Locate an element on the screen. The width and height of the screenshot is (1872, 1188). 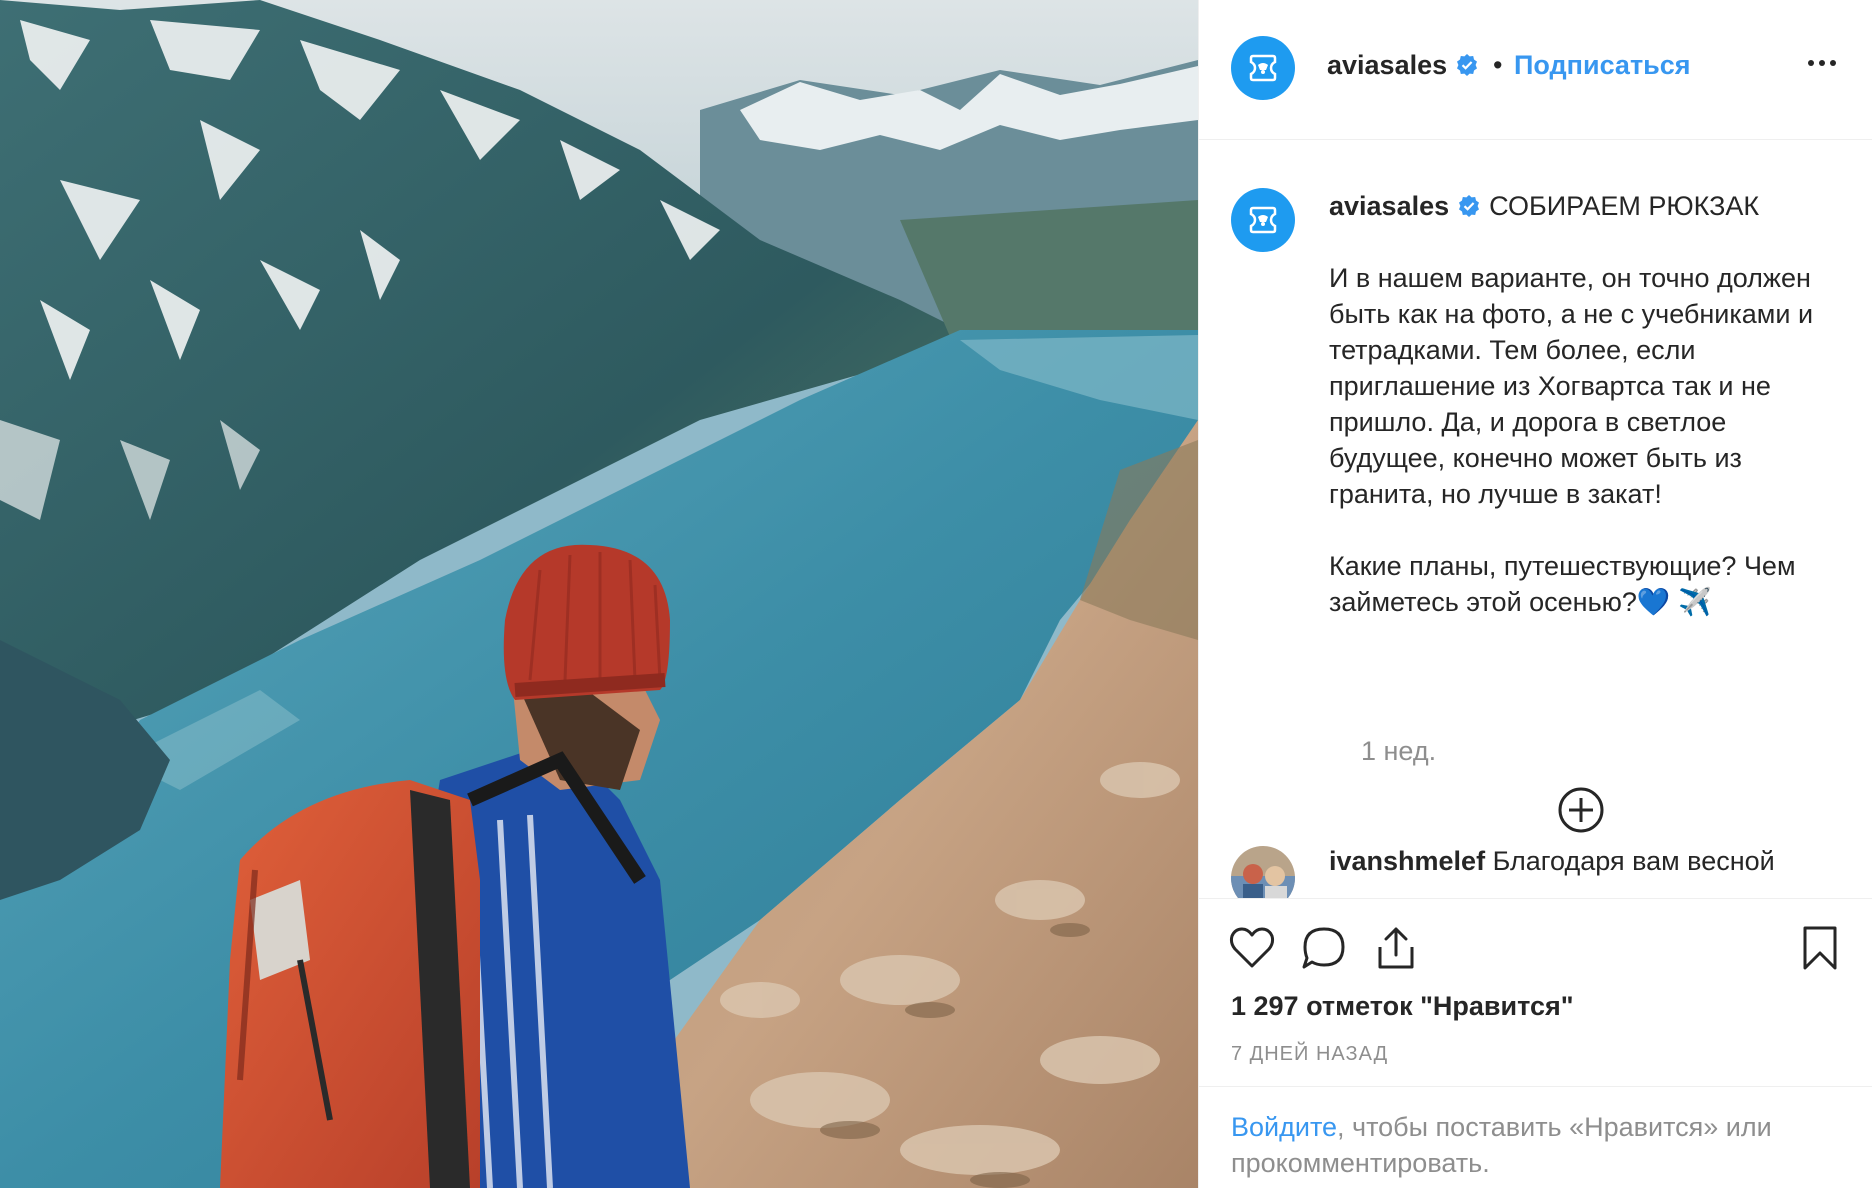
comment-body: Благодаря вам весной is located at coordinates (1633, 861).